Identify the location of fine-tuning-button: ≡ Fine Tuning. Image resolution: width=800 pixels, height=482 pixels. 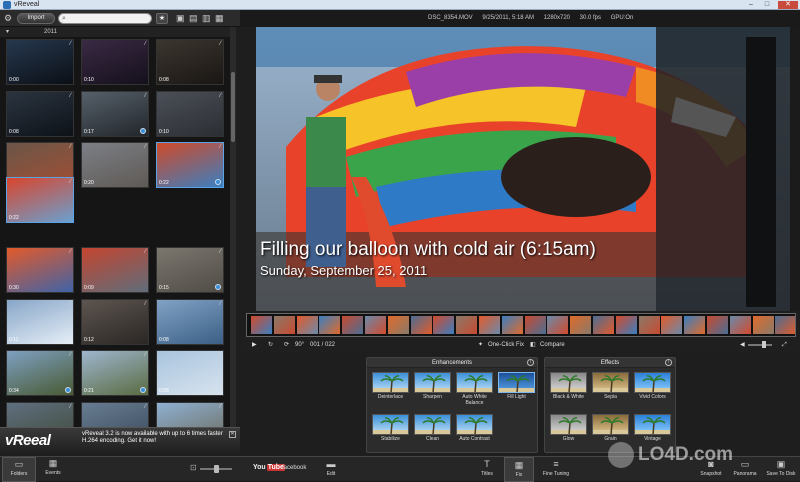
(556, 469).